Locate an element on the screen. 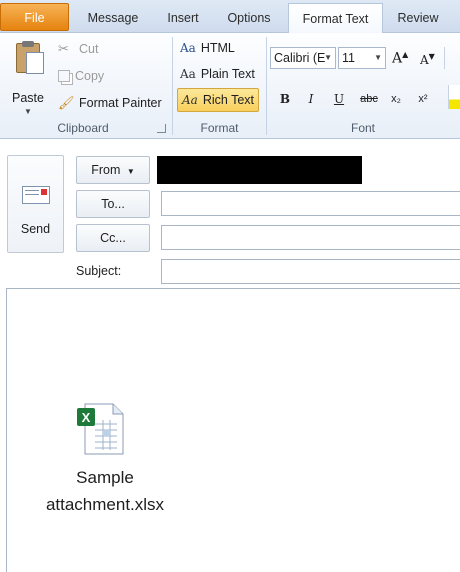  superscript-button: x² is located at coordinates (423, 99).